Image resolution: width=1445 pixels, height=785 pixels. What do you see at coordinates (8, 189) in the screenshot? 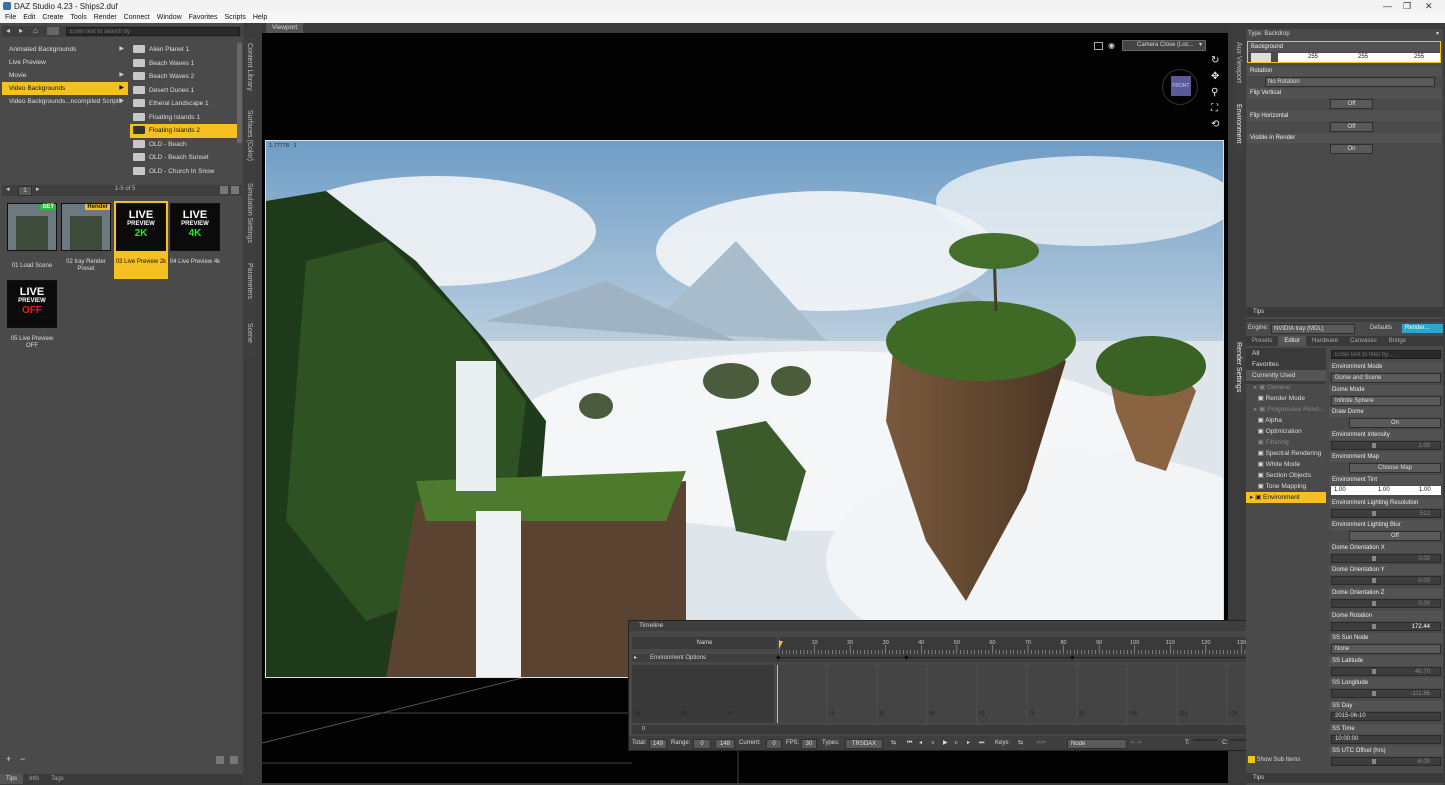
I see `prev-page-icon: ◂` at bounding box center [8, 189].